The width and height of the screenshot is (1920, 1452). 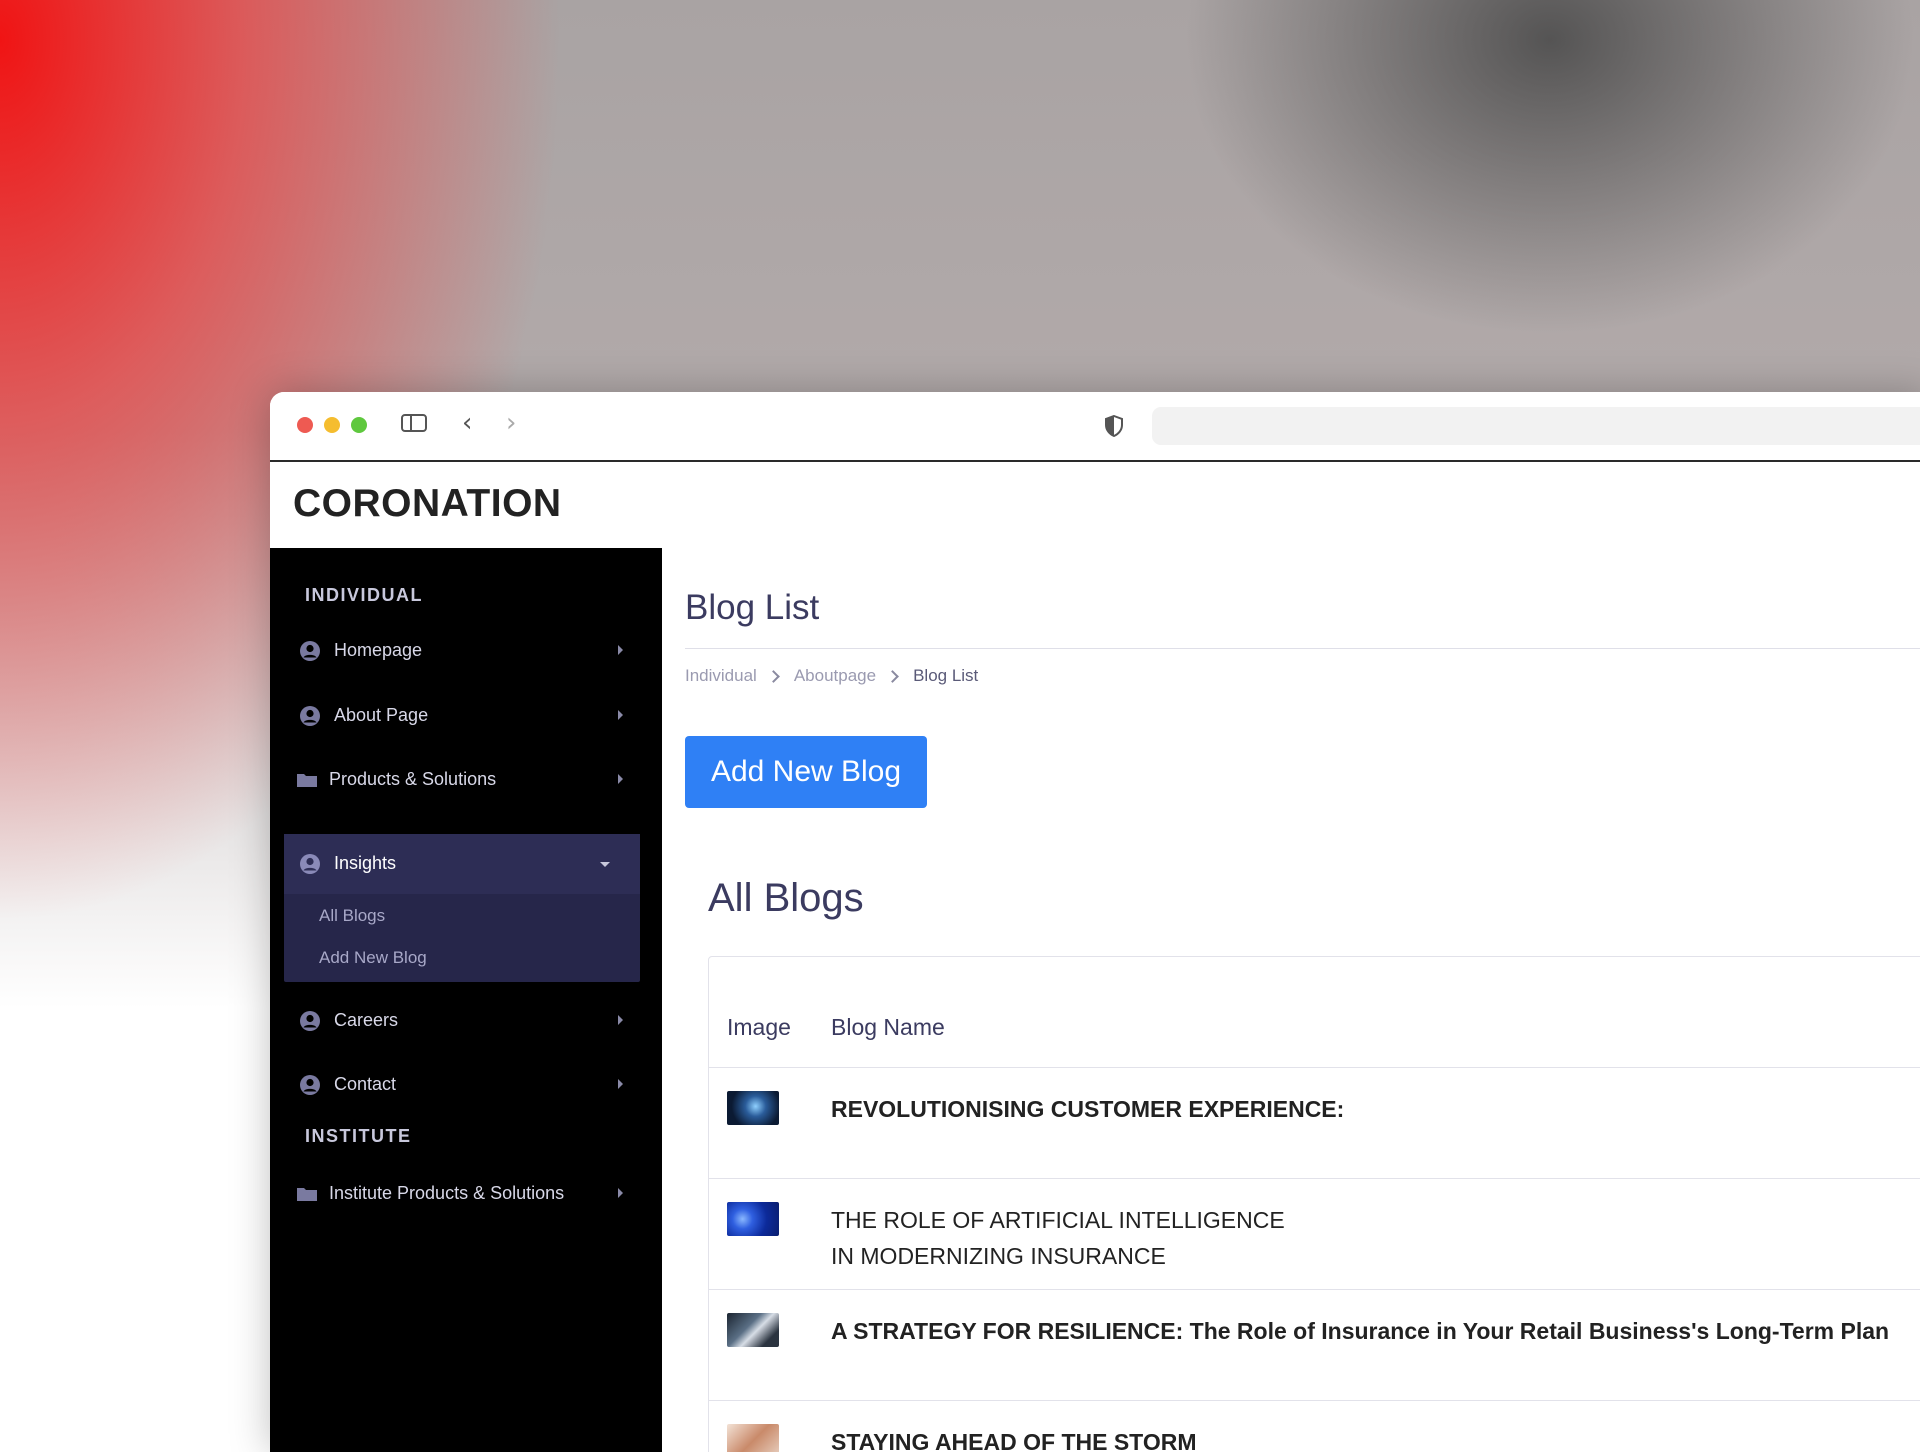 I want to click on breadcrumb-item-aboutpage: Aboutpage, so click(x=835, y=676).